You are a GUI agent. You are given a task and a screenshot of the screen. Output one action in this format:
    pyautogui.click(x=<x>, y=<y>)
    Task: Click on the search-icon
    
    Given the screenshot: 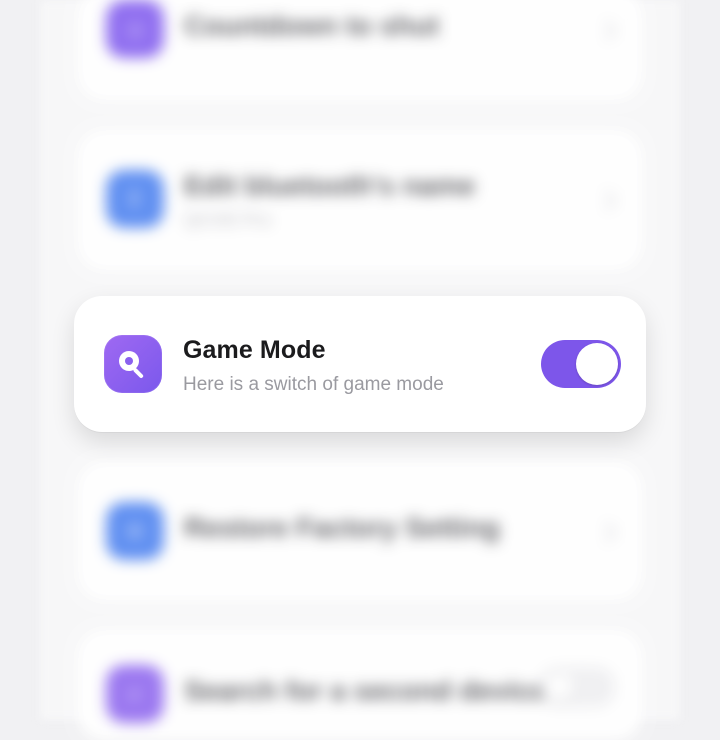 What is the action you would take?
    pyautogui.click(x=131, y=364)
    